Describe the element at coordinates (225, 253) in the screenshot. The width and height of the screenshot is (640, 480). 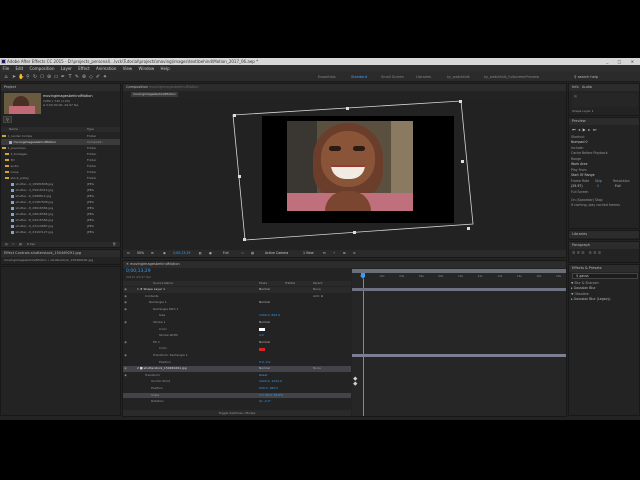
I see `resolution-dropdown: Full` at that location.